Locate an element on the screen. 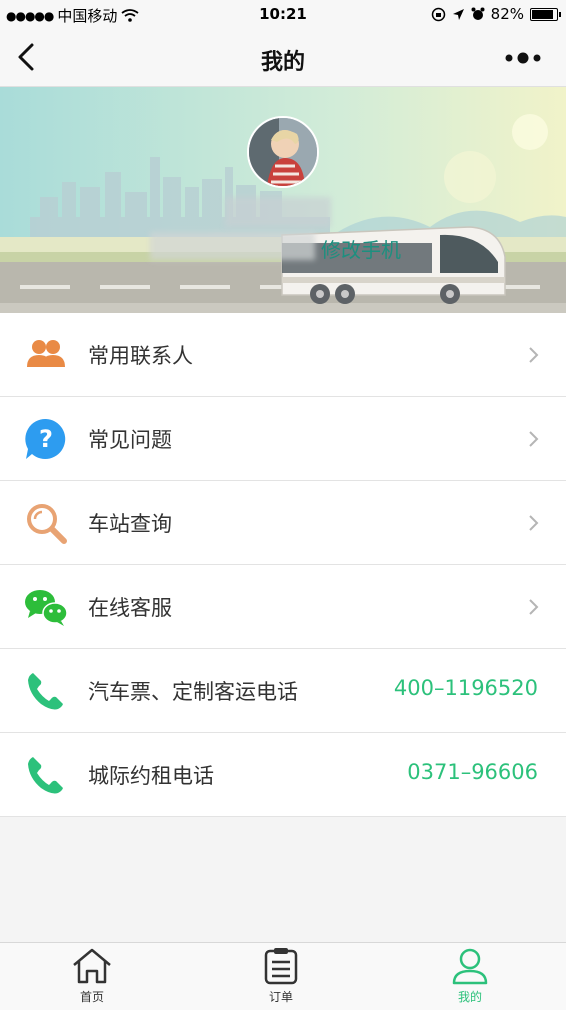 This screenshot has height=1010, width=566. status-bar: ●●●●● 中国移动 10:21 82% is located at coordinates (283, 15).